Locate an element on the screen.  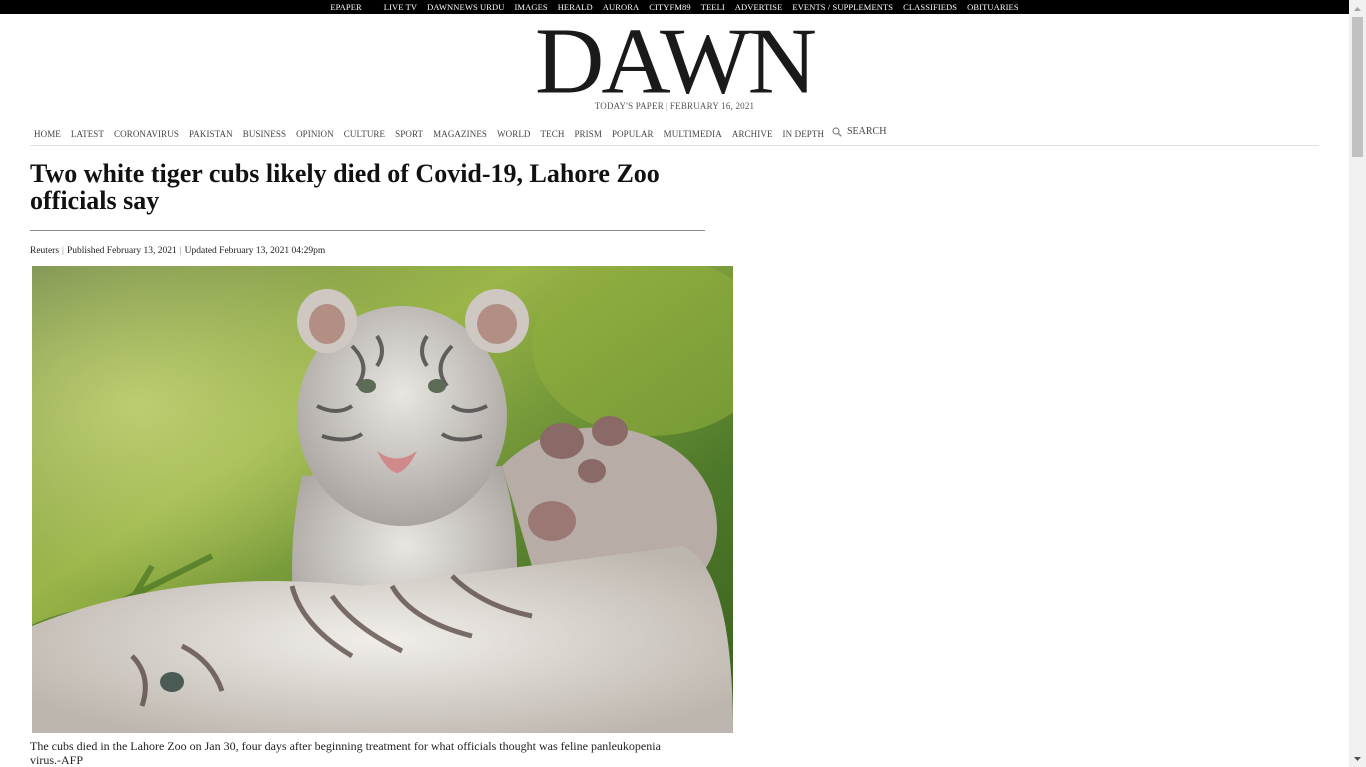
nav-prism: PRISM is located at coordinates (588, 134).